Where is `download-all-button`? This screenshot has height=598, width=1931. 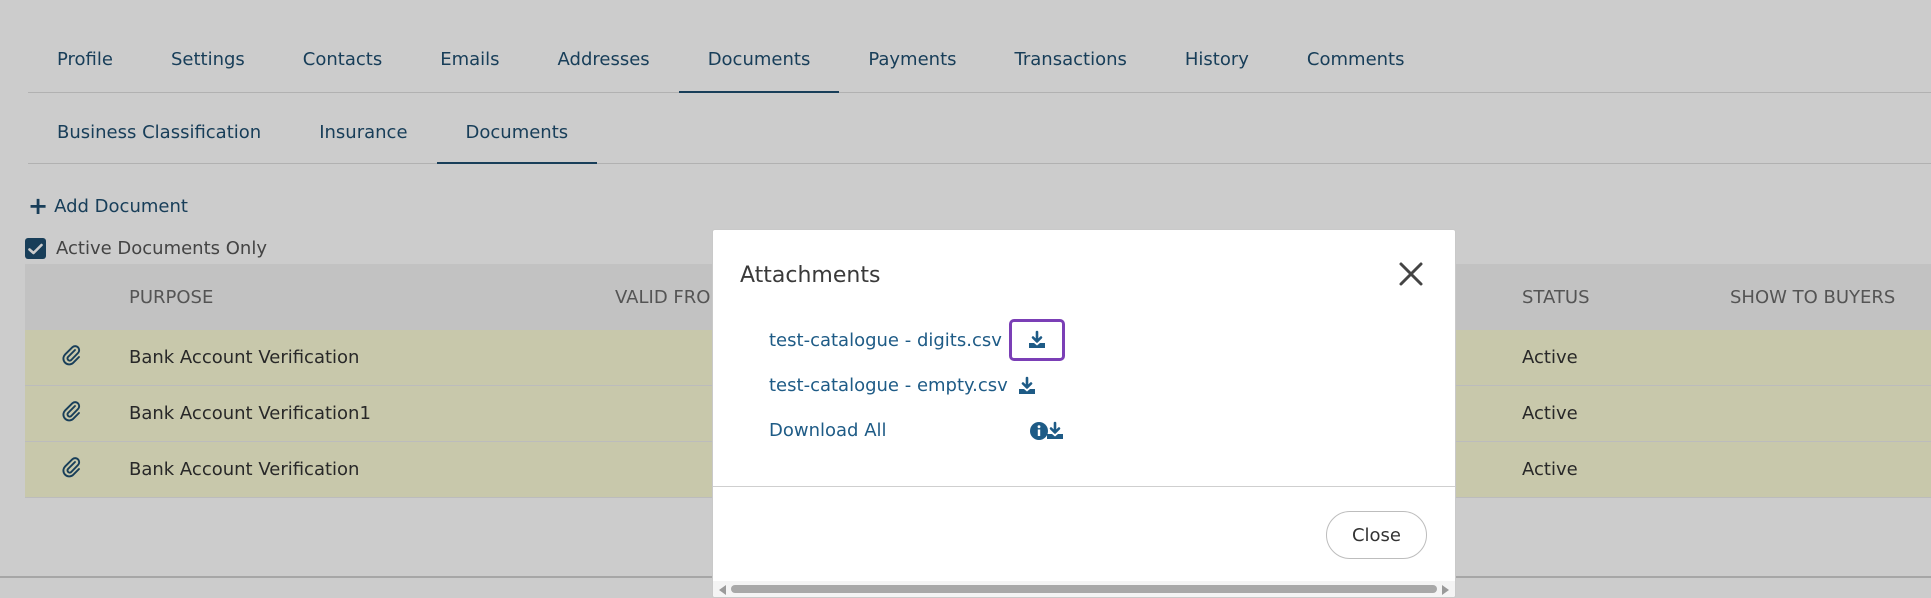 download-all-button is located at coordinates (1055, 431).